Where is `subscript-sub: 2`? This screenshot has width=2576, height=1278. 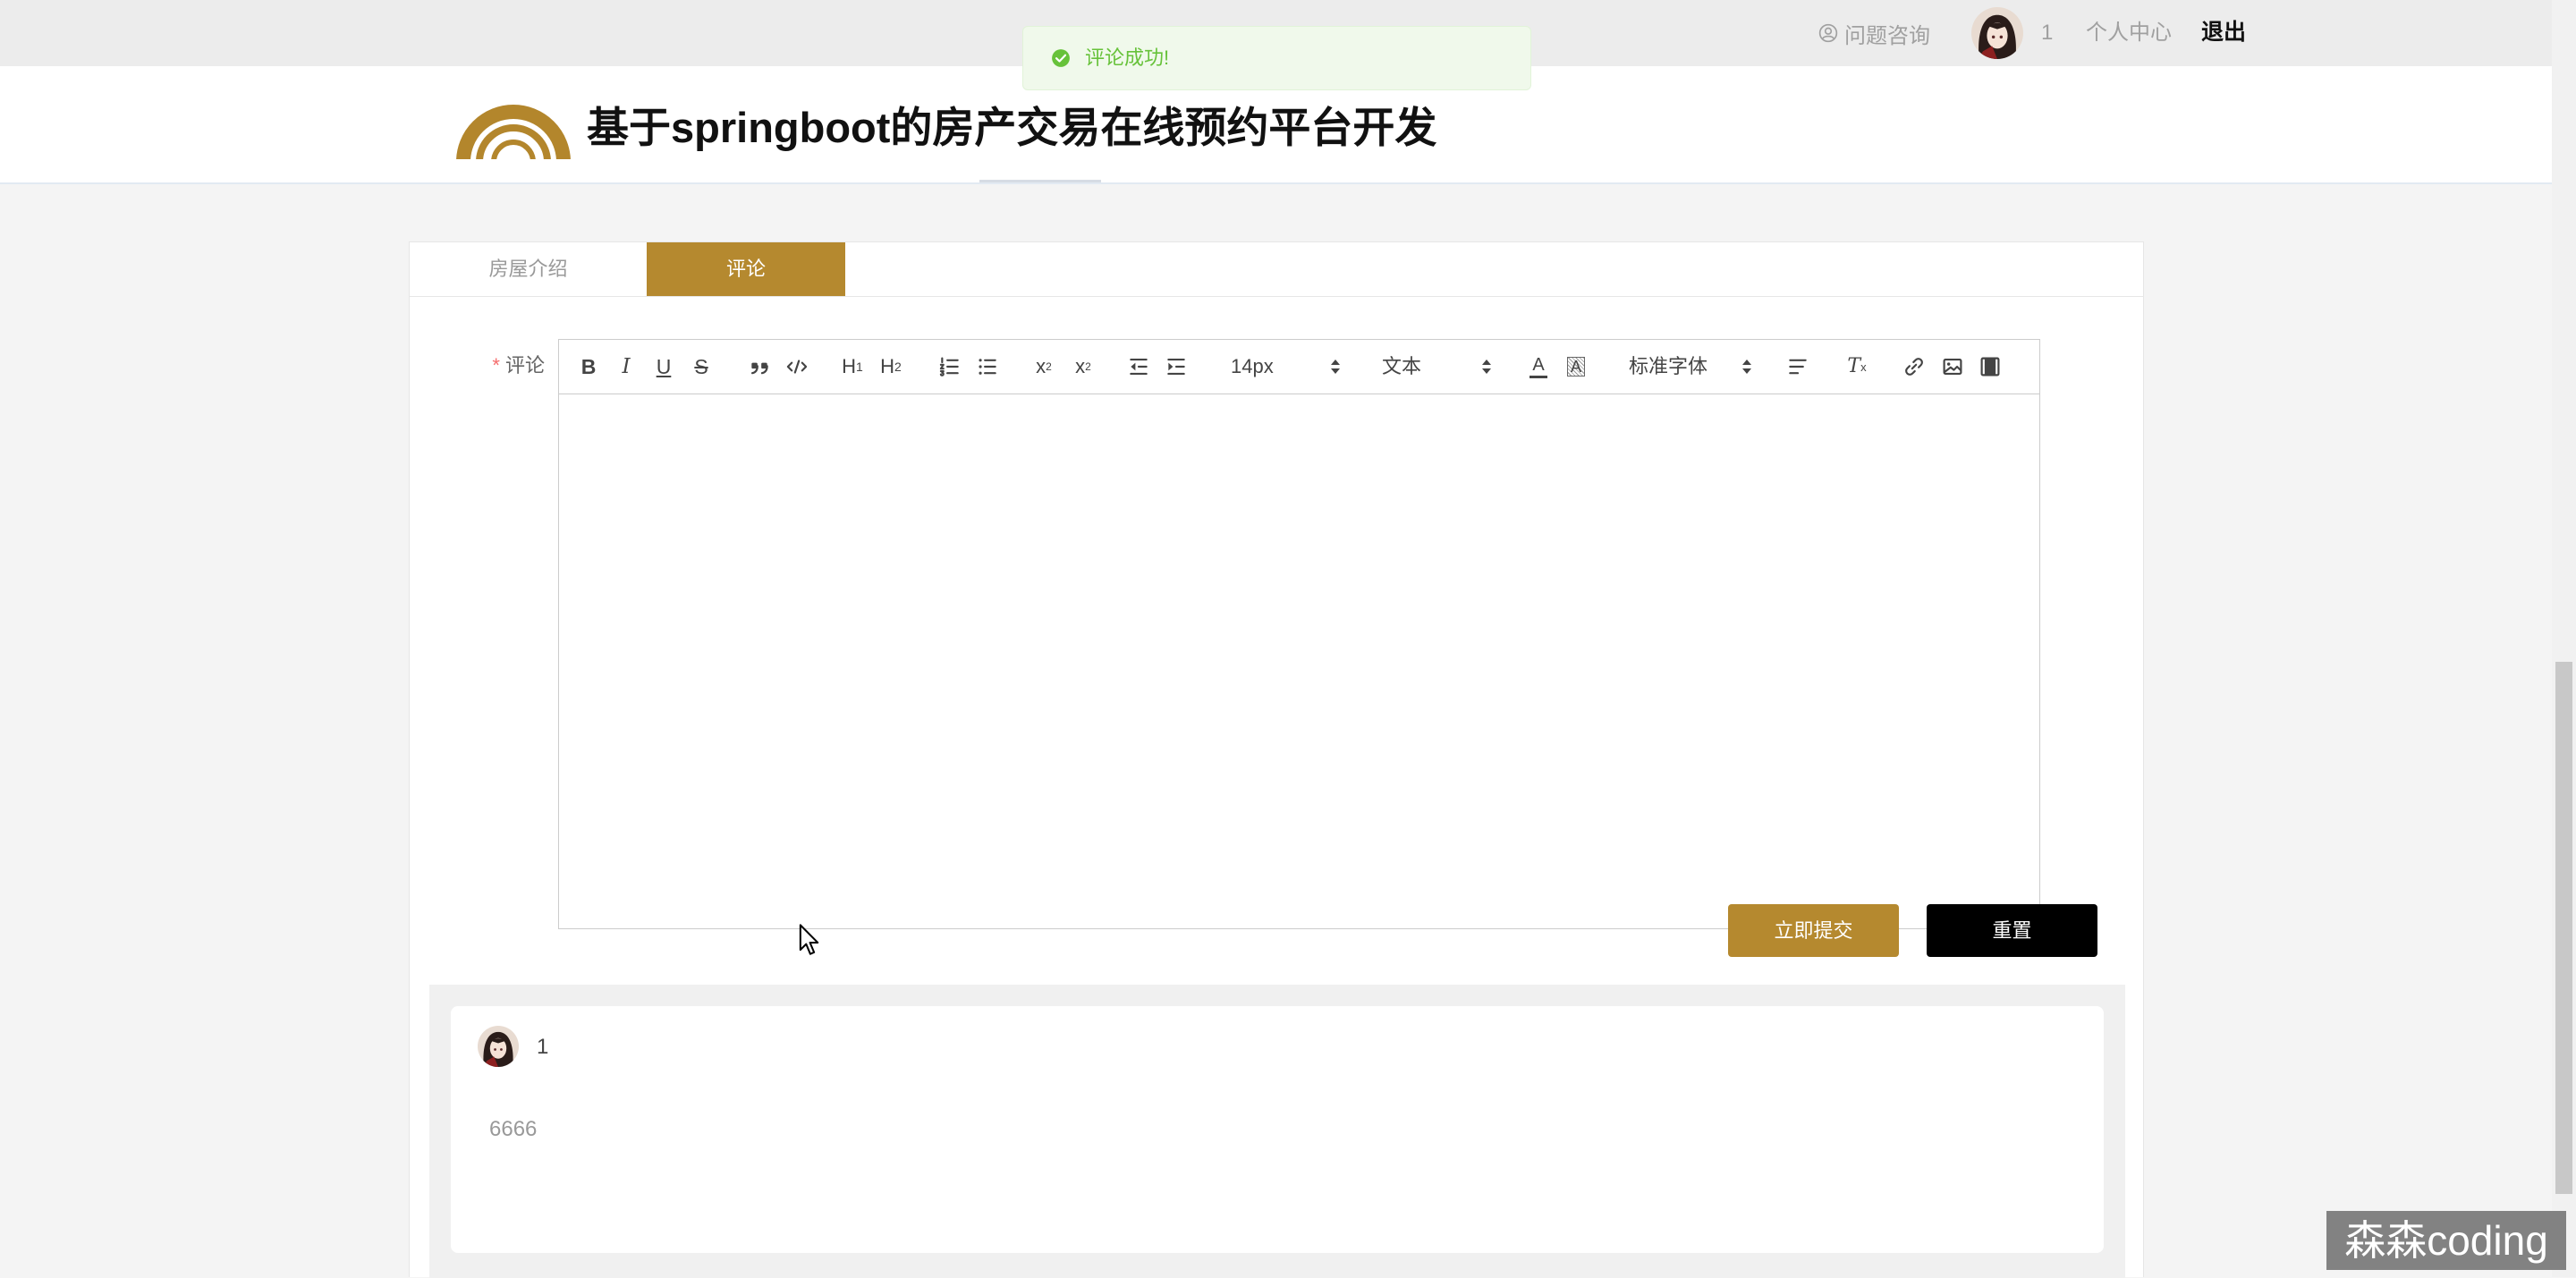
subscript-sub: 2 is located at coordinates (1049, 366).